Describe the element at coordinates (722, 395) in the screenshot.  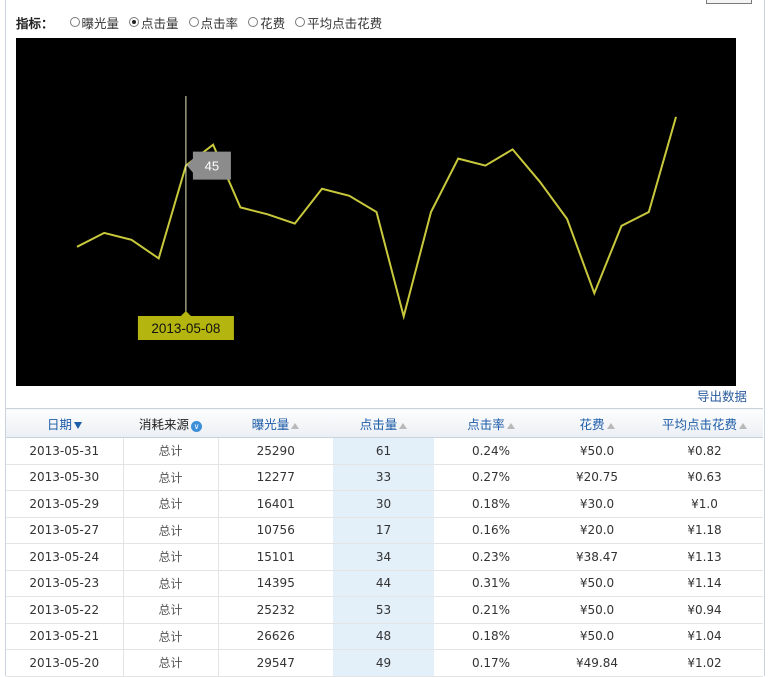
I see `export-data-link: 导出数据` at that location.